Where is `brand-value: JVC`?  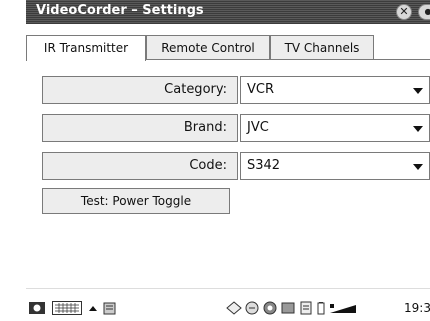 brand-value: JVC is located at coordinates (258, 127).